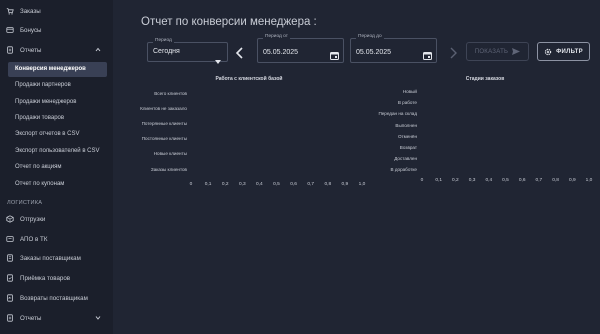 This screenshot has height=334, width=600. I want to click on chevron-right-icon, so click(453, 53).